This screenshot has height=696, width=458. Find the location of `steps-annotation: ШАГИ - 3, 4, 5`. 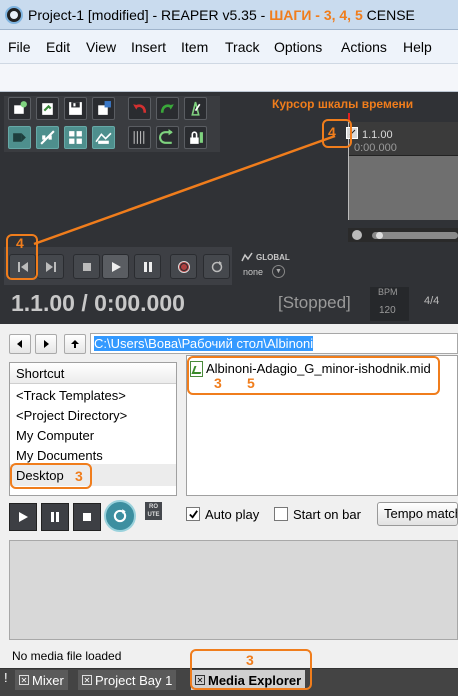

steps-annotation: ШАГИ - 3, 4, 5 is located at coordinates (316, 15).